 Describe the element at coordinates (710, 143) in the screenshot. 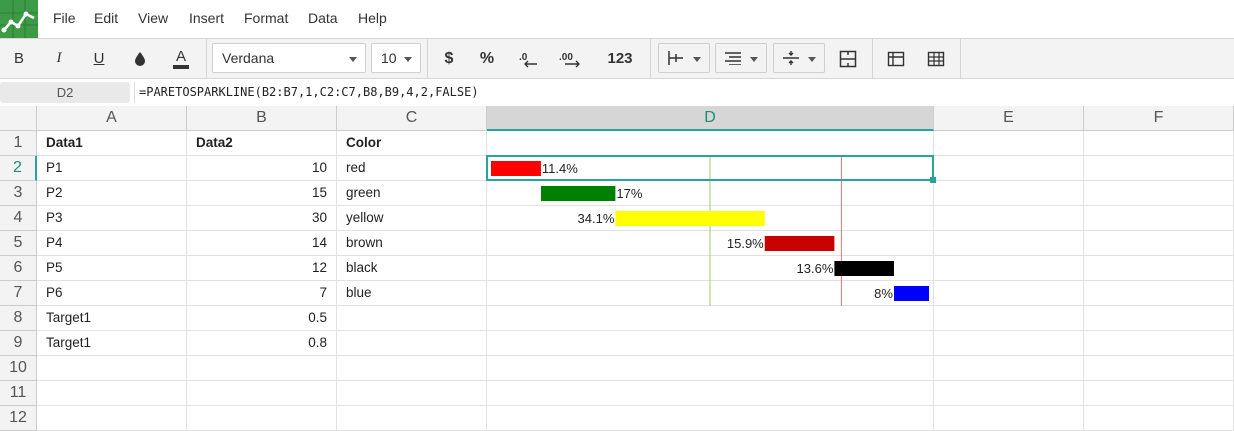

I see `cell-d1` at that location.